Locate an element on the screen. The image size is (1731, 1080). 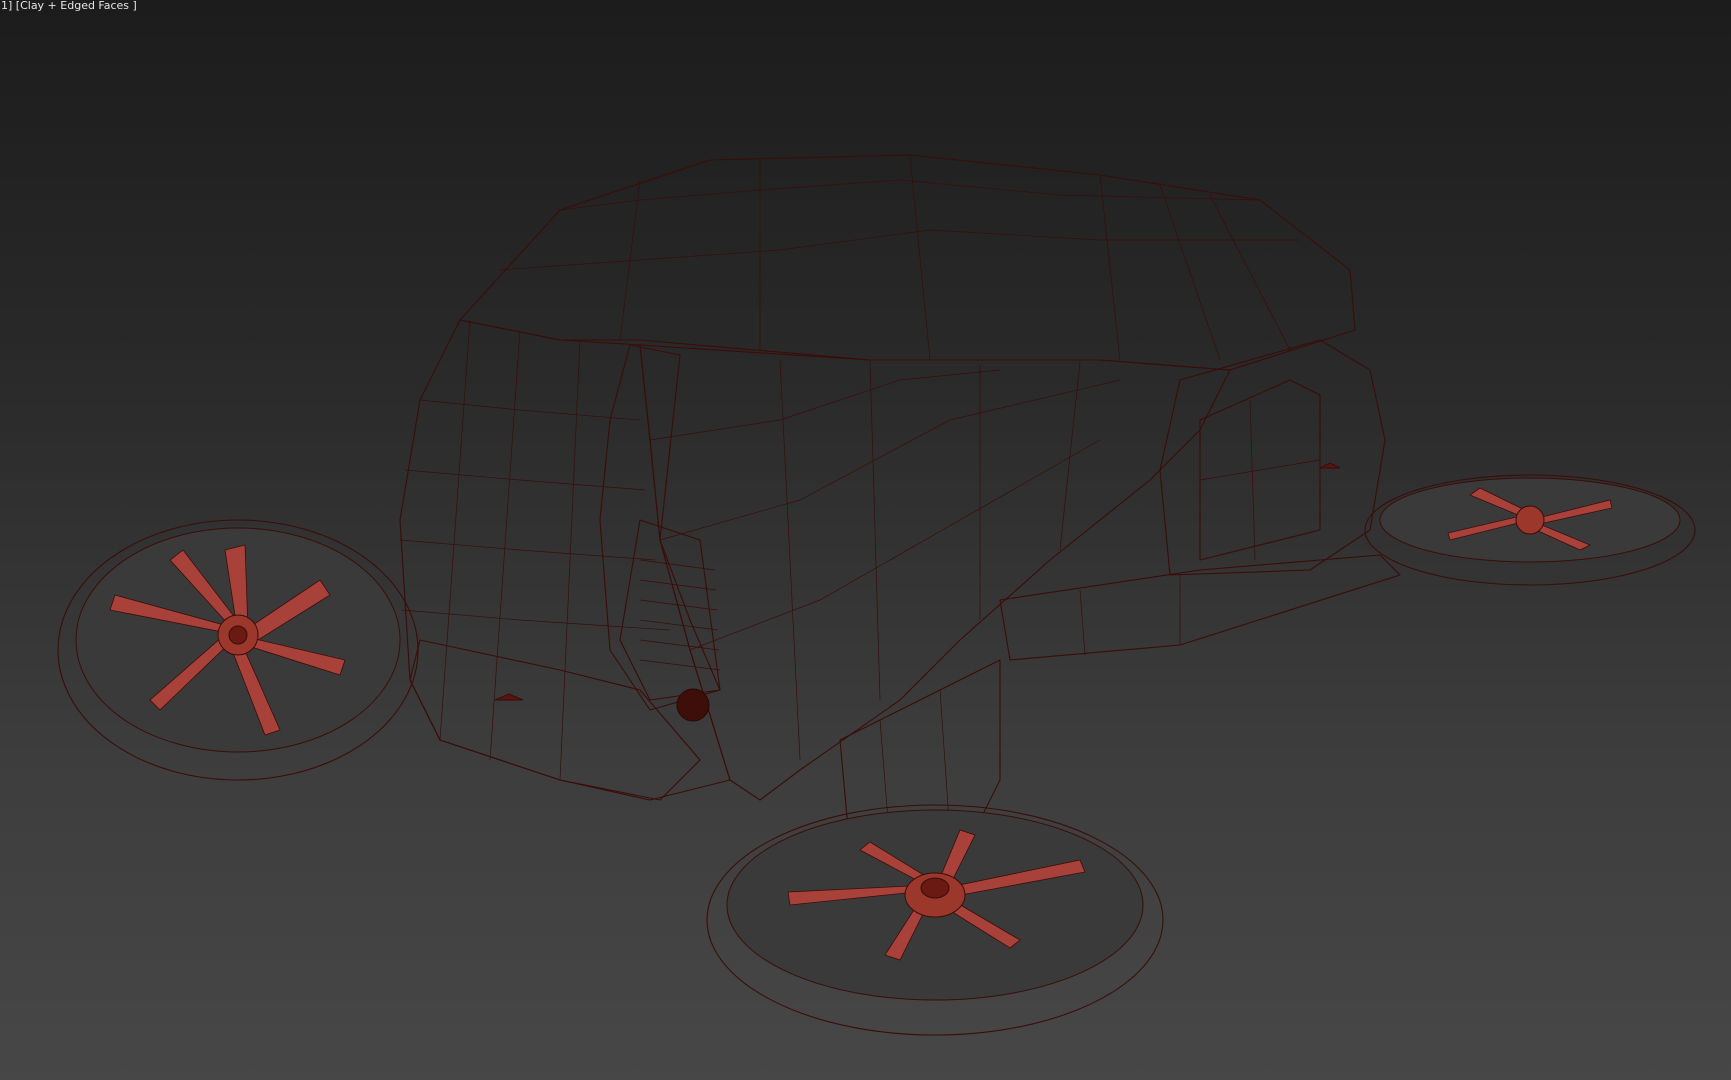
rotor-front is located at coordinates (935, 920).